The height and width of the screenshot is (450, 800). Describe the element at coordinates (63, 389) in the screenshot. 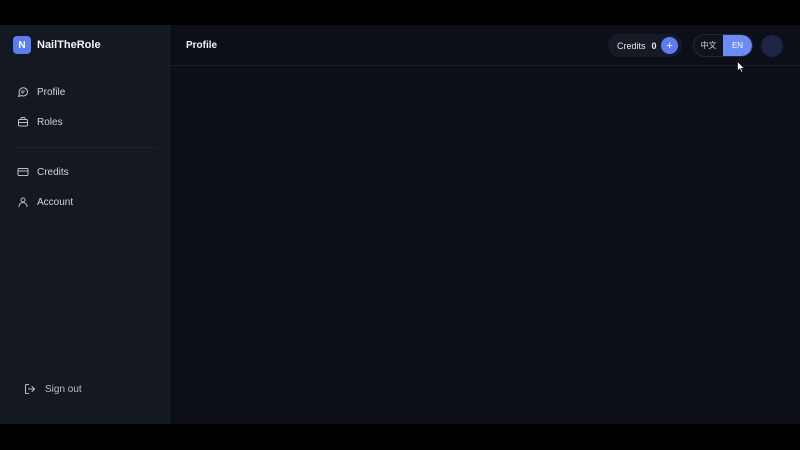

I see `sign-out-label: Sign out` at that location.